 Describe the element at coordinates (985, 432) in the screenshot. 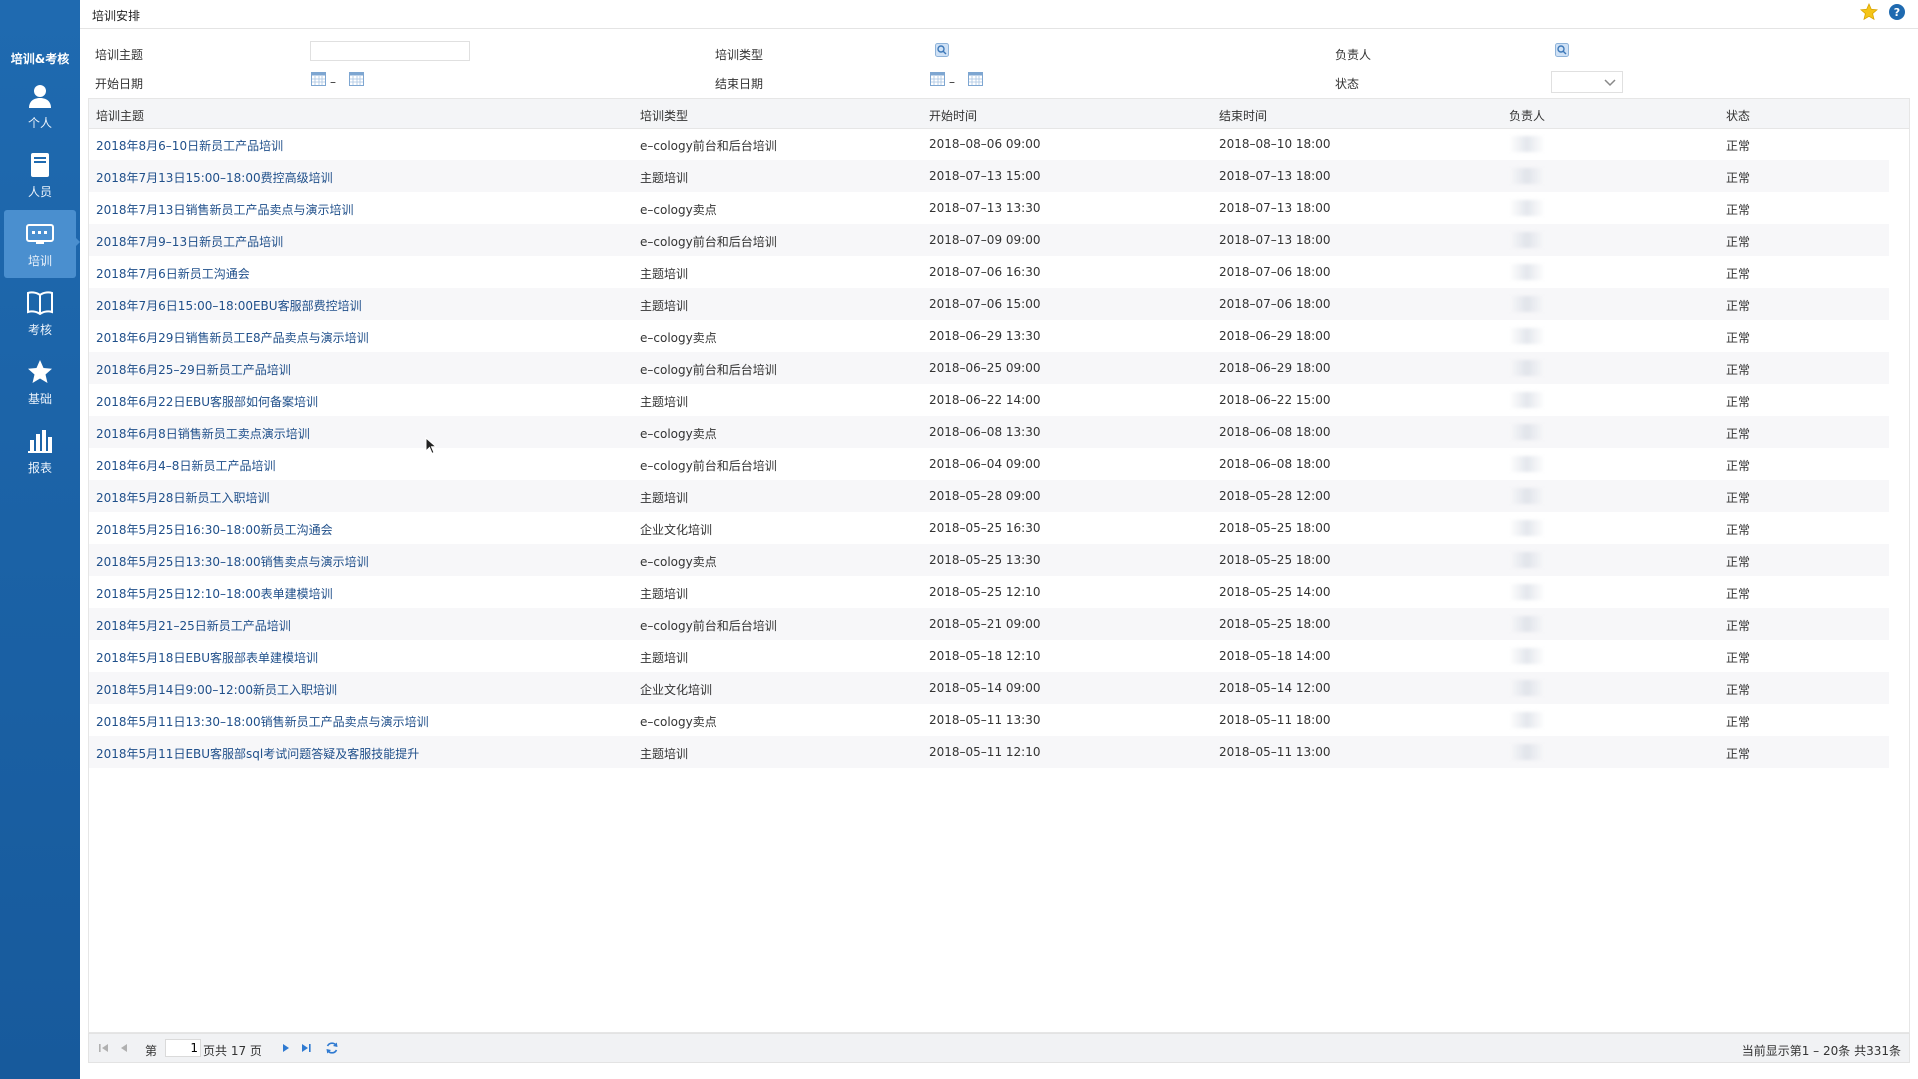

I see `cell-start: 2018–06–08 13:30` at that location.